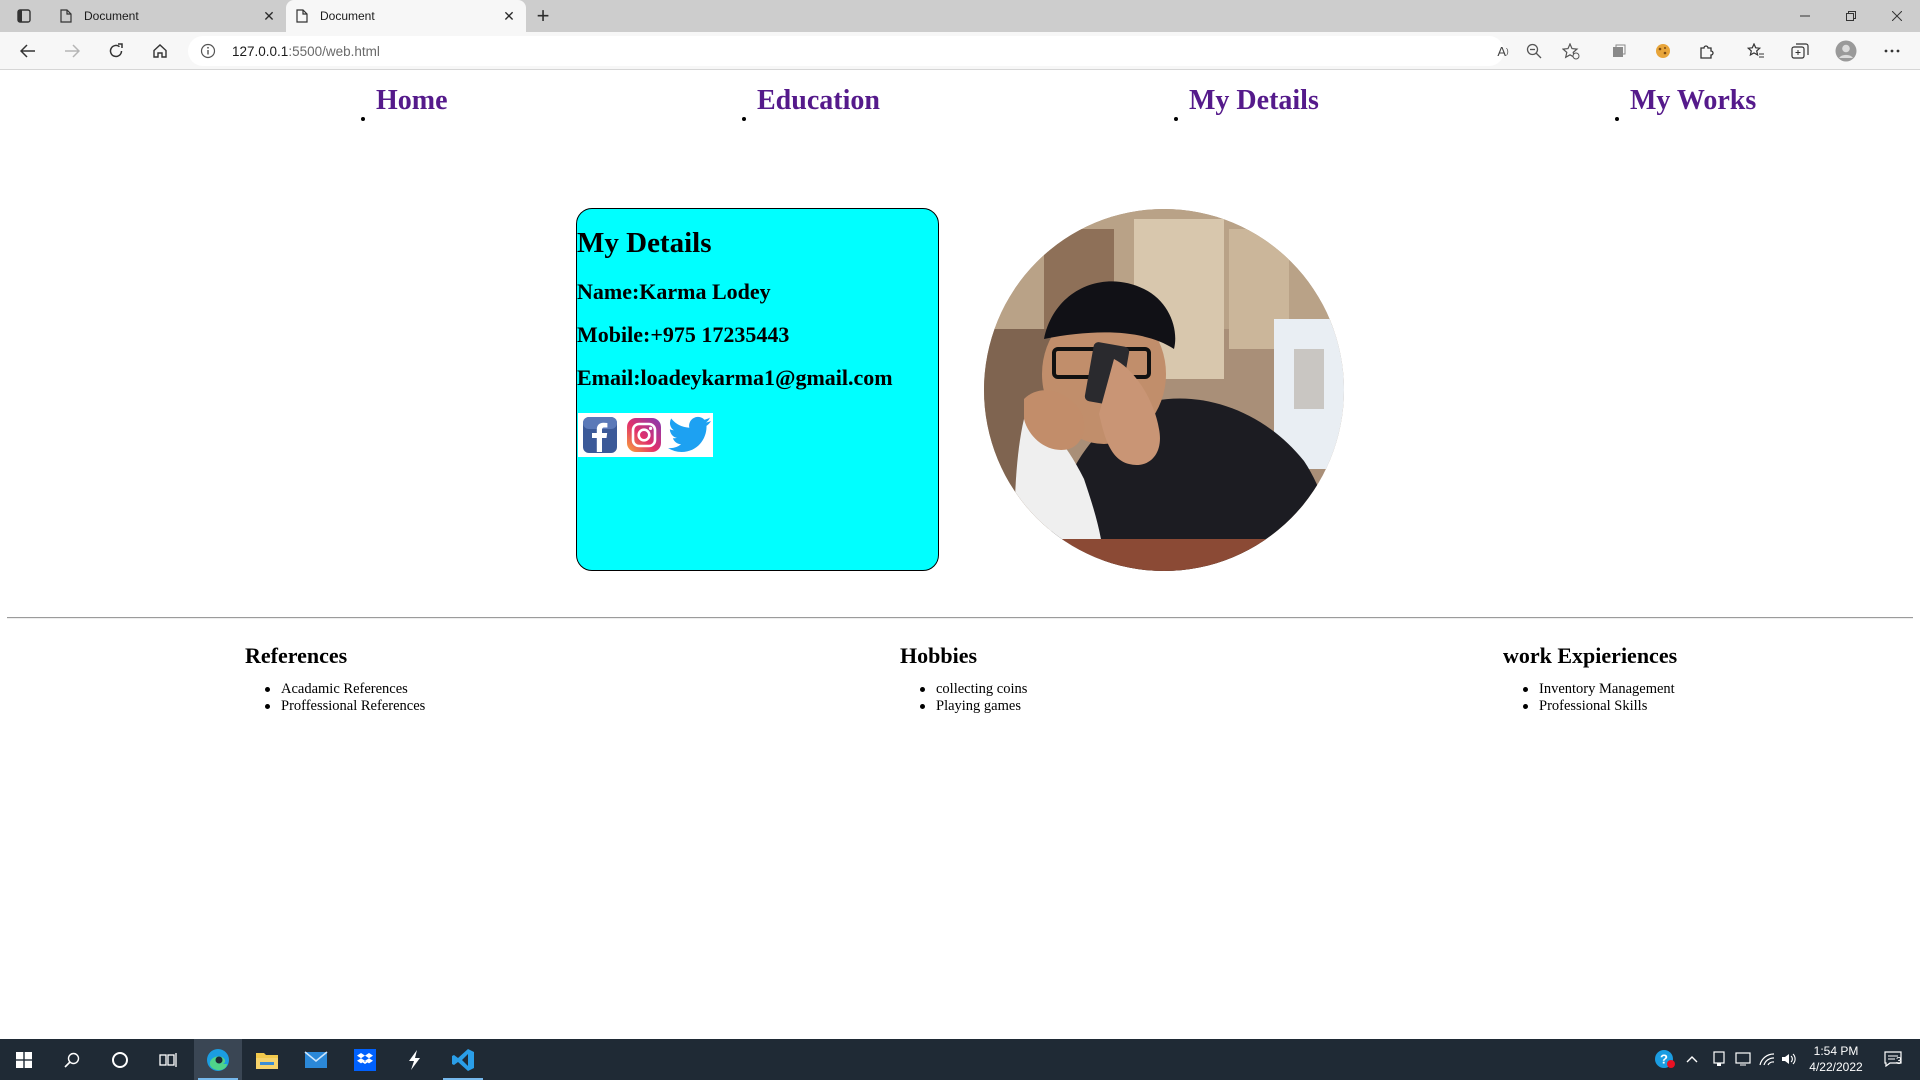  I want to click on restore-button, so click(1851, 16).